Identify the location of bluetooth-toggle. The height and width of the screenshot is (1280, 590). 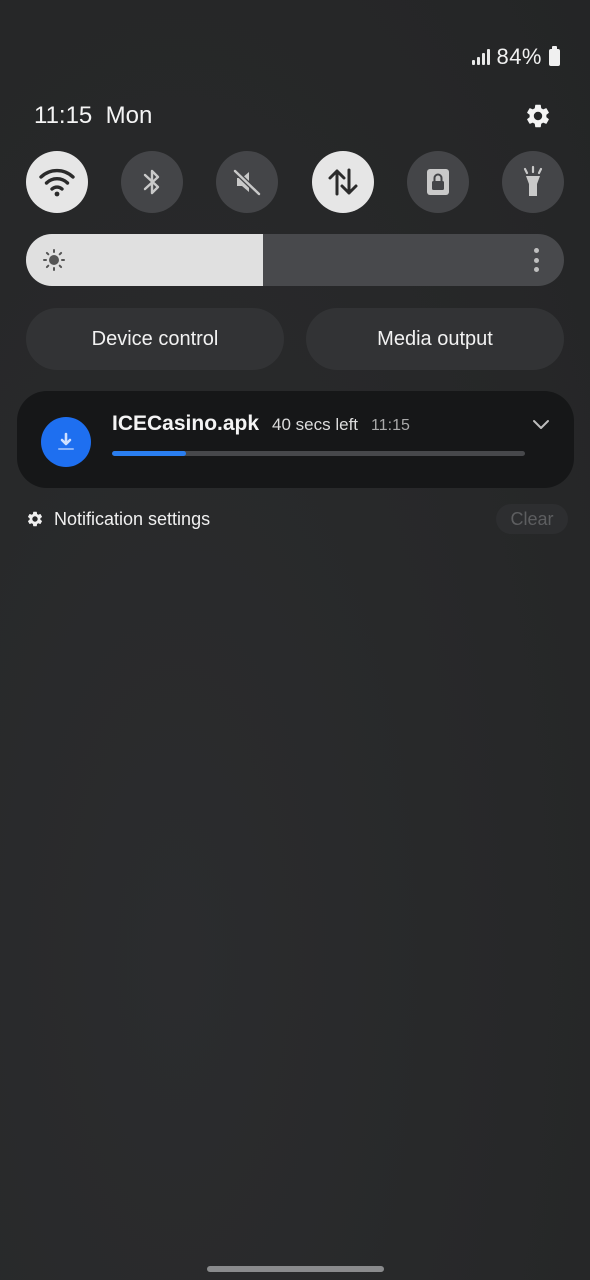
(152, 182).